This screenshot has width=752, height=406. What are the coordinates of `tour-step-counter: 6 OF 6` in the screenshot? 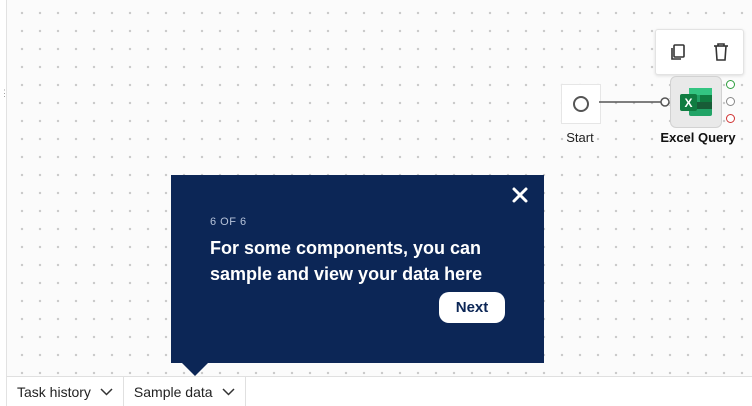 It's located at (228, 222).